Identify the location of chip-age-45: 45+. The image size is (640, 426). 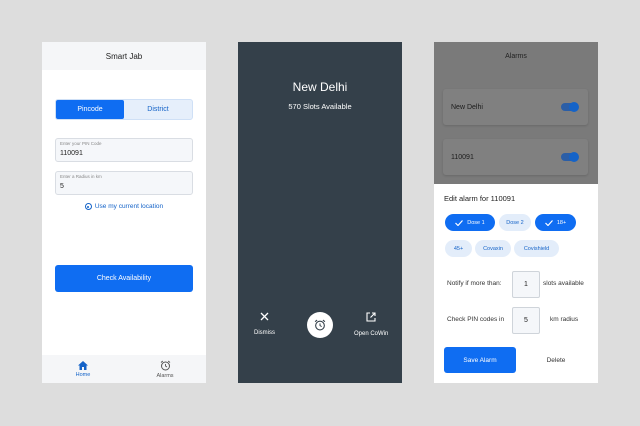
(458, 248).